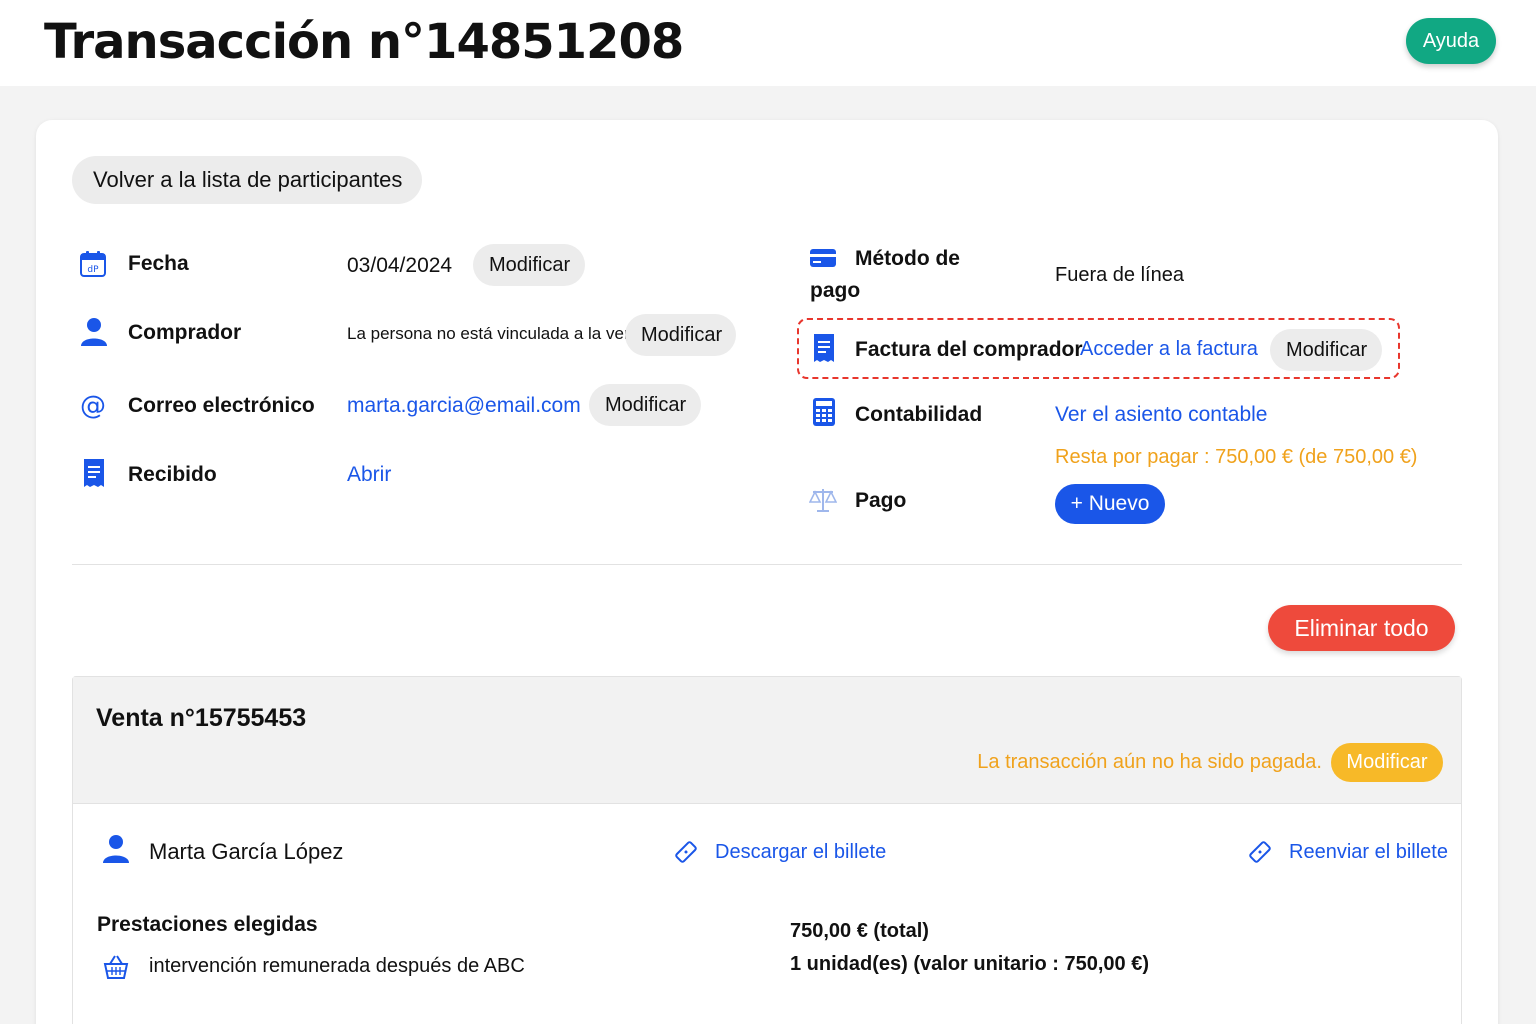  What do you see at coordinates (364, 42) in the screenshot?
I see `page-title: Transacción n°14851208` at bounding box center [364, 42].